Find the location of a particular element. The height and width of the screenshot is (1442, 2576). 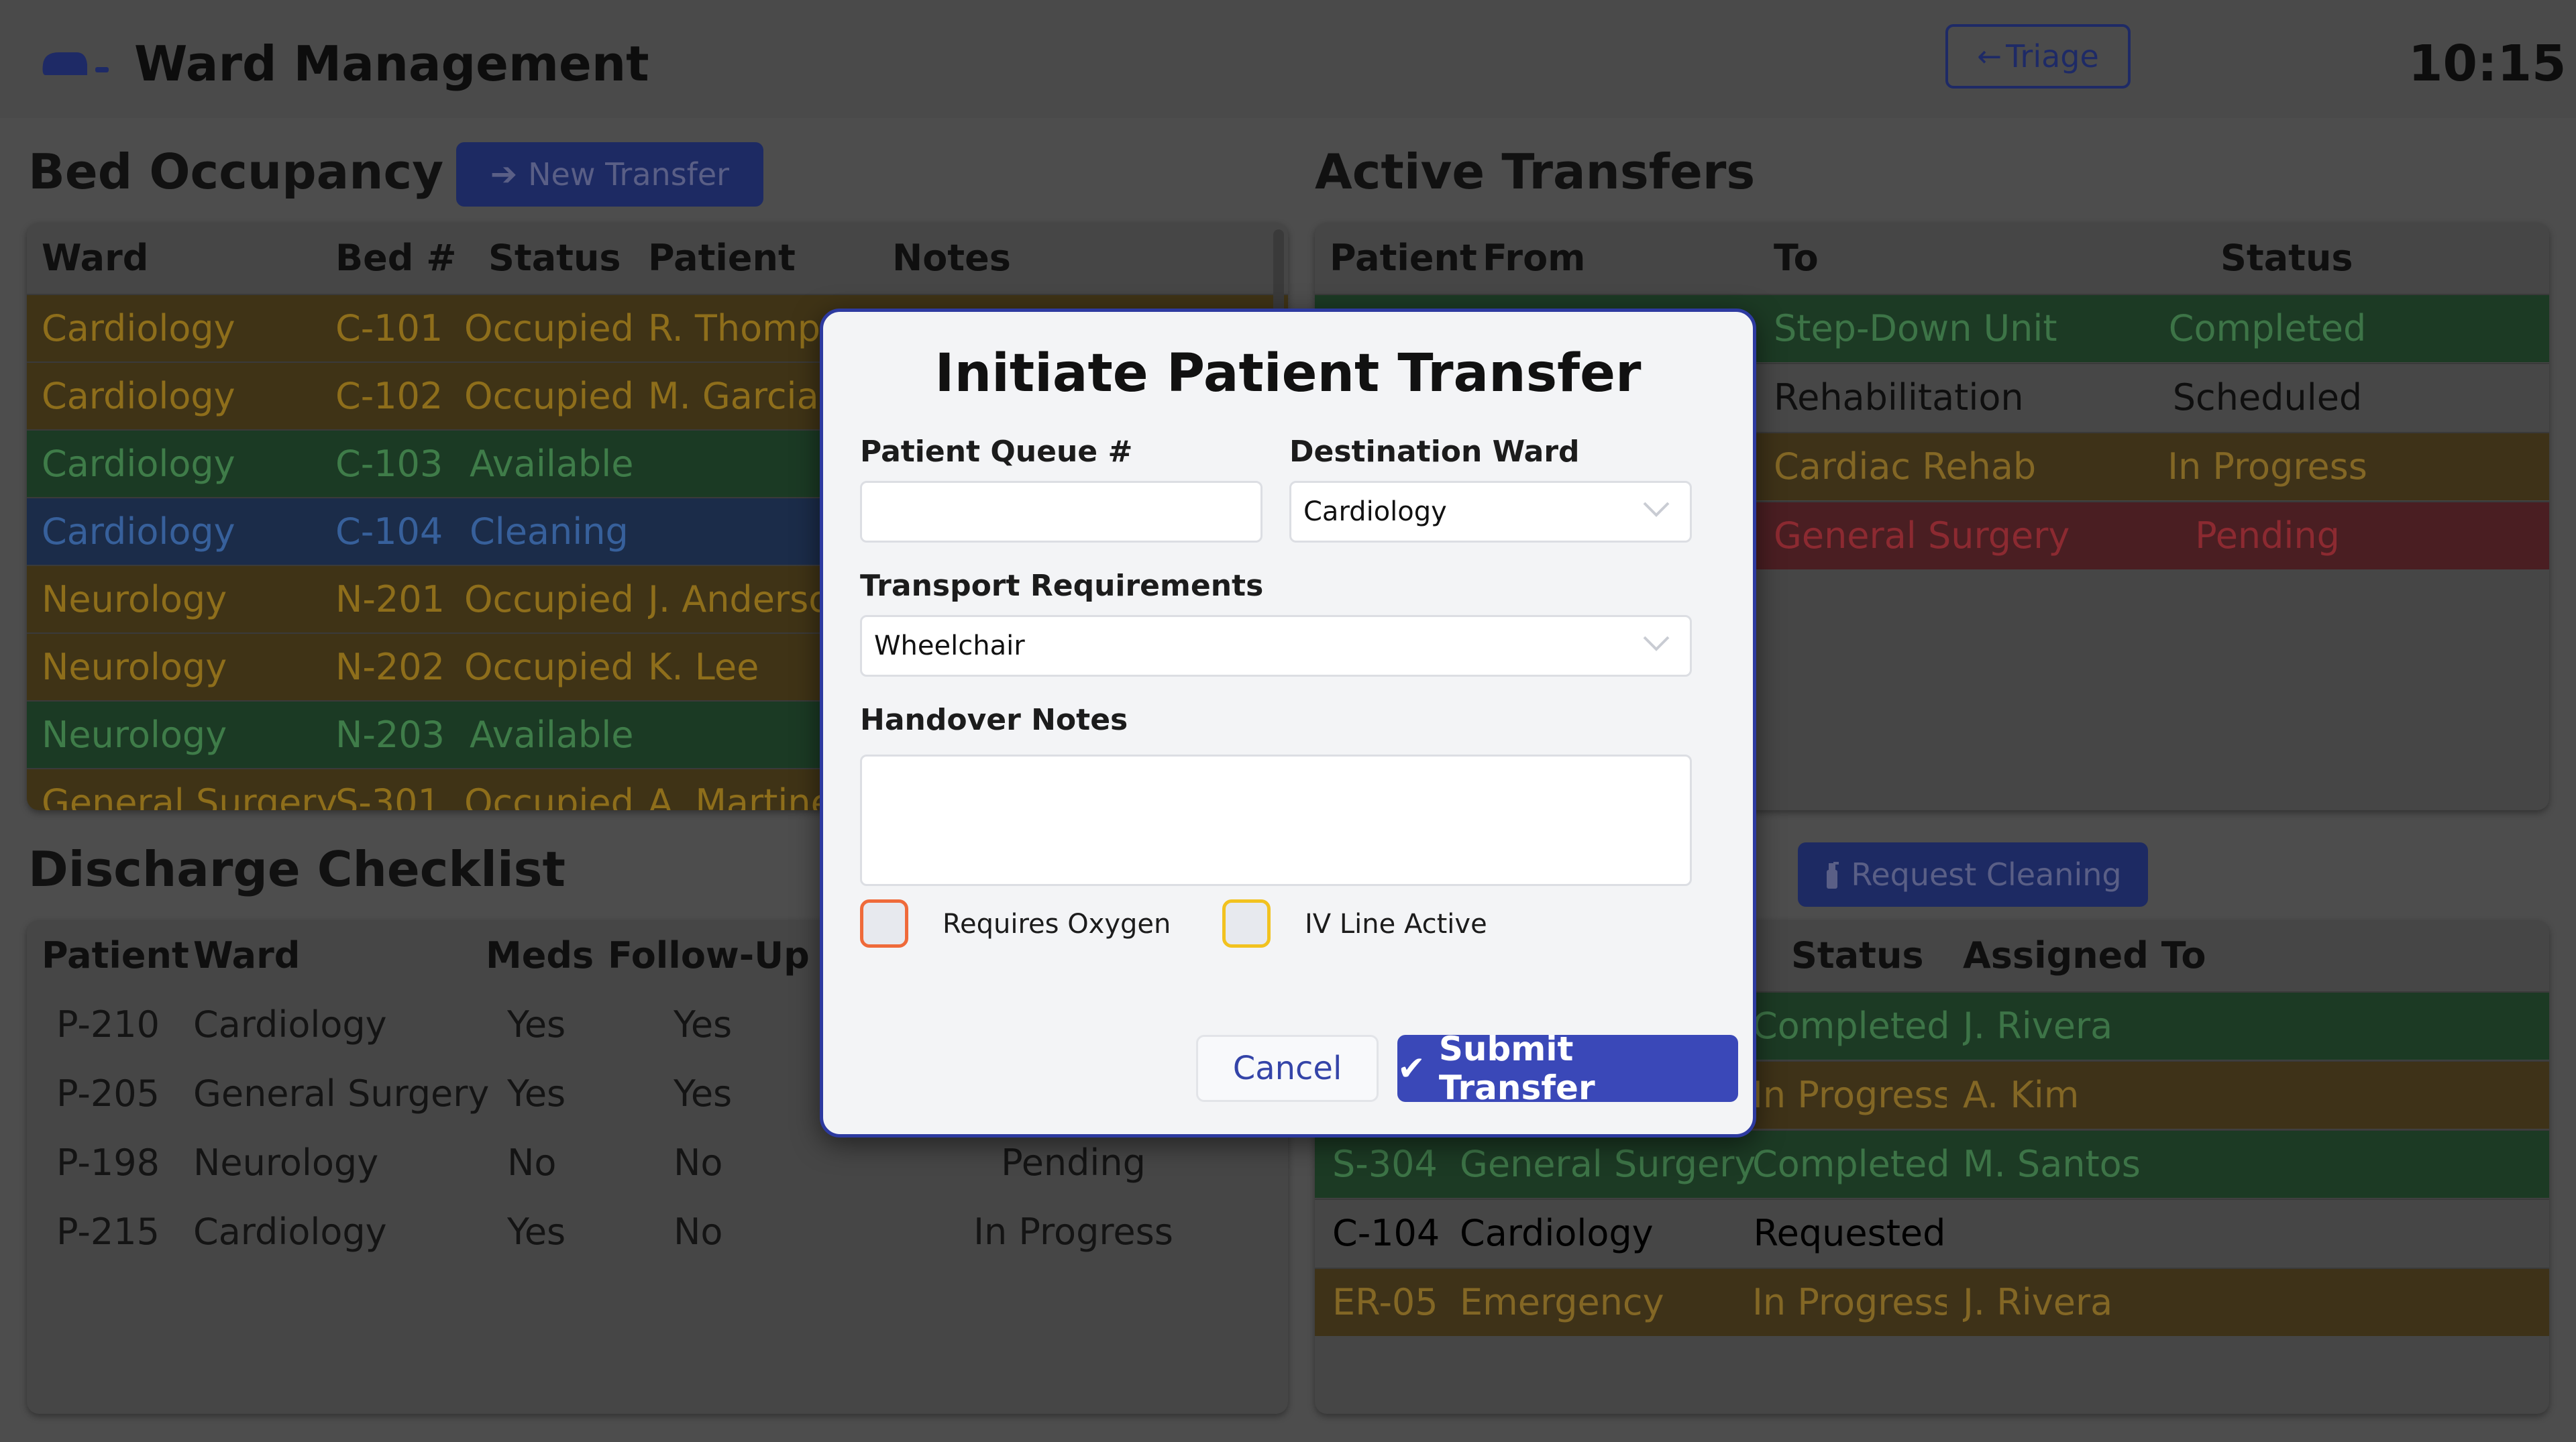

patient-cell: P-215 is located at coordinates (108, 1232).